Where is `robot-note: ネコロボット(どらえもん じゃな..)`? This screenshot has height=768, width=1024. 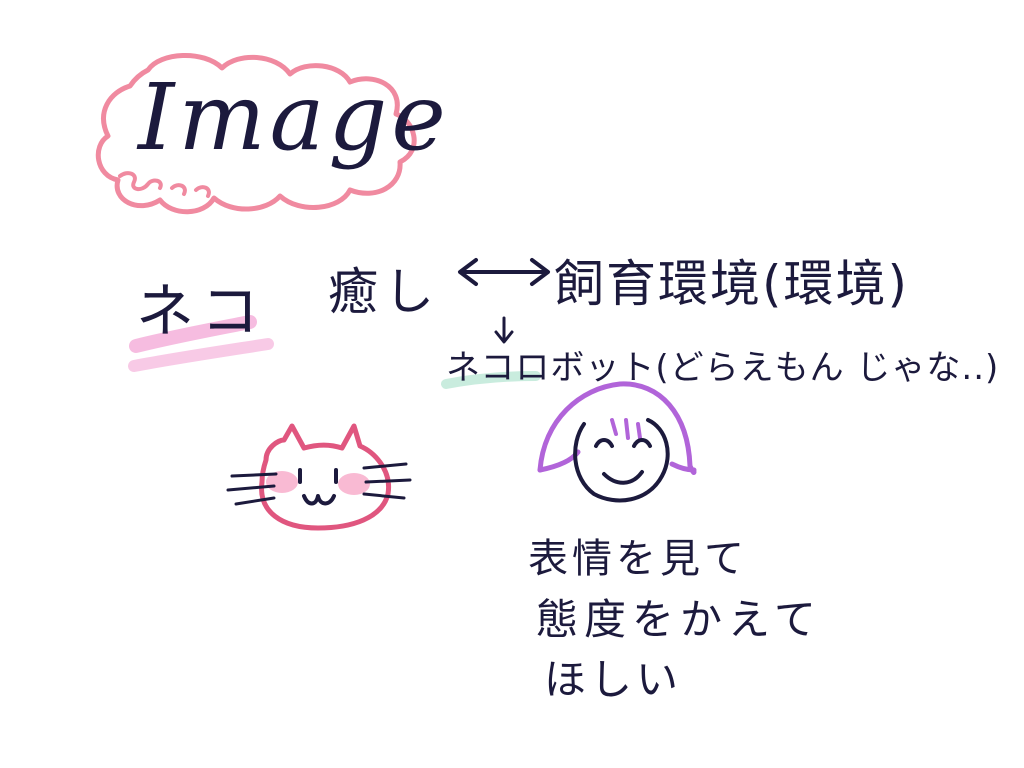
robot-note: ネコロボット(どらえもん じゃな..) is located at coordinates (723, 368).